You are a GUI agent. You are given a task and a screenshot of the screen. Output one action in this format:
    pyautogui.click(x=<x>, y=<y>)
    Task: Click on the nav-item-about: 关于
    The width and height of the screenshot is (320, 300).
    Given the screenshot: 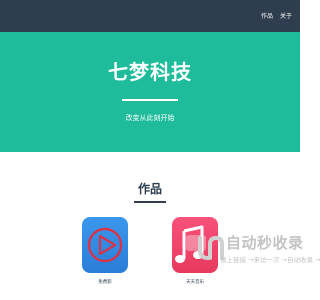 What is the action you would take?
    pyautogui.click(x=286, y=16)
    